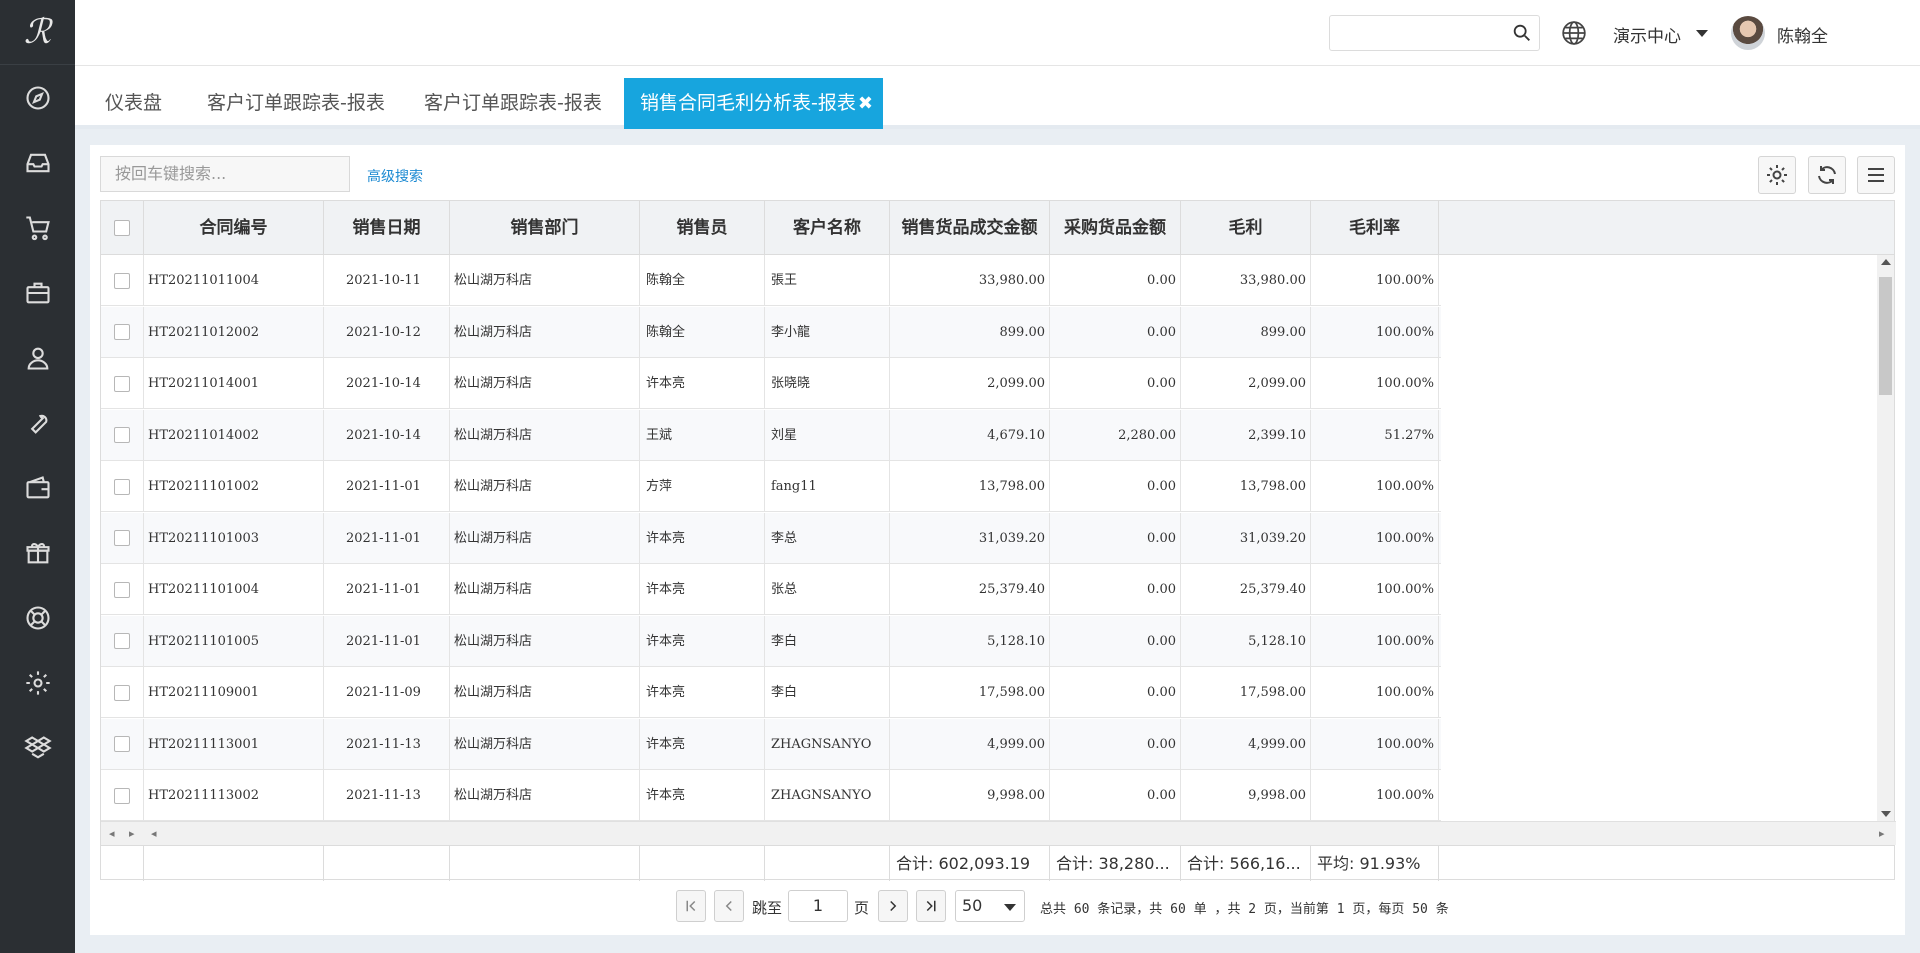 This screenshot has width=1920, height=953. I want to click on lifebuoy-icon, so click(37, 617).